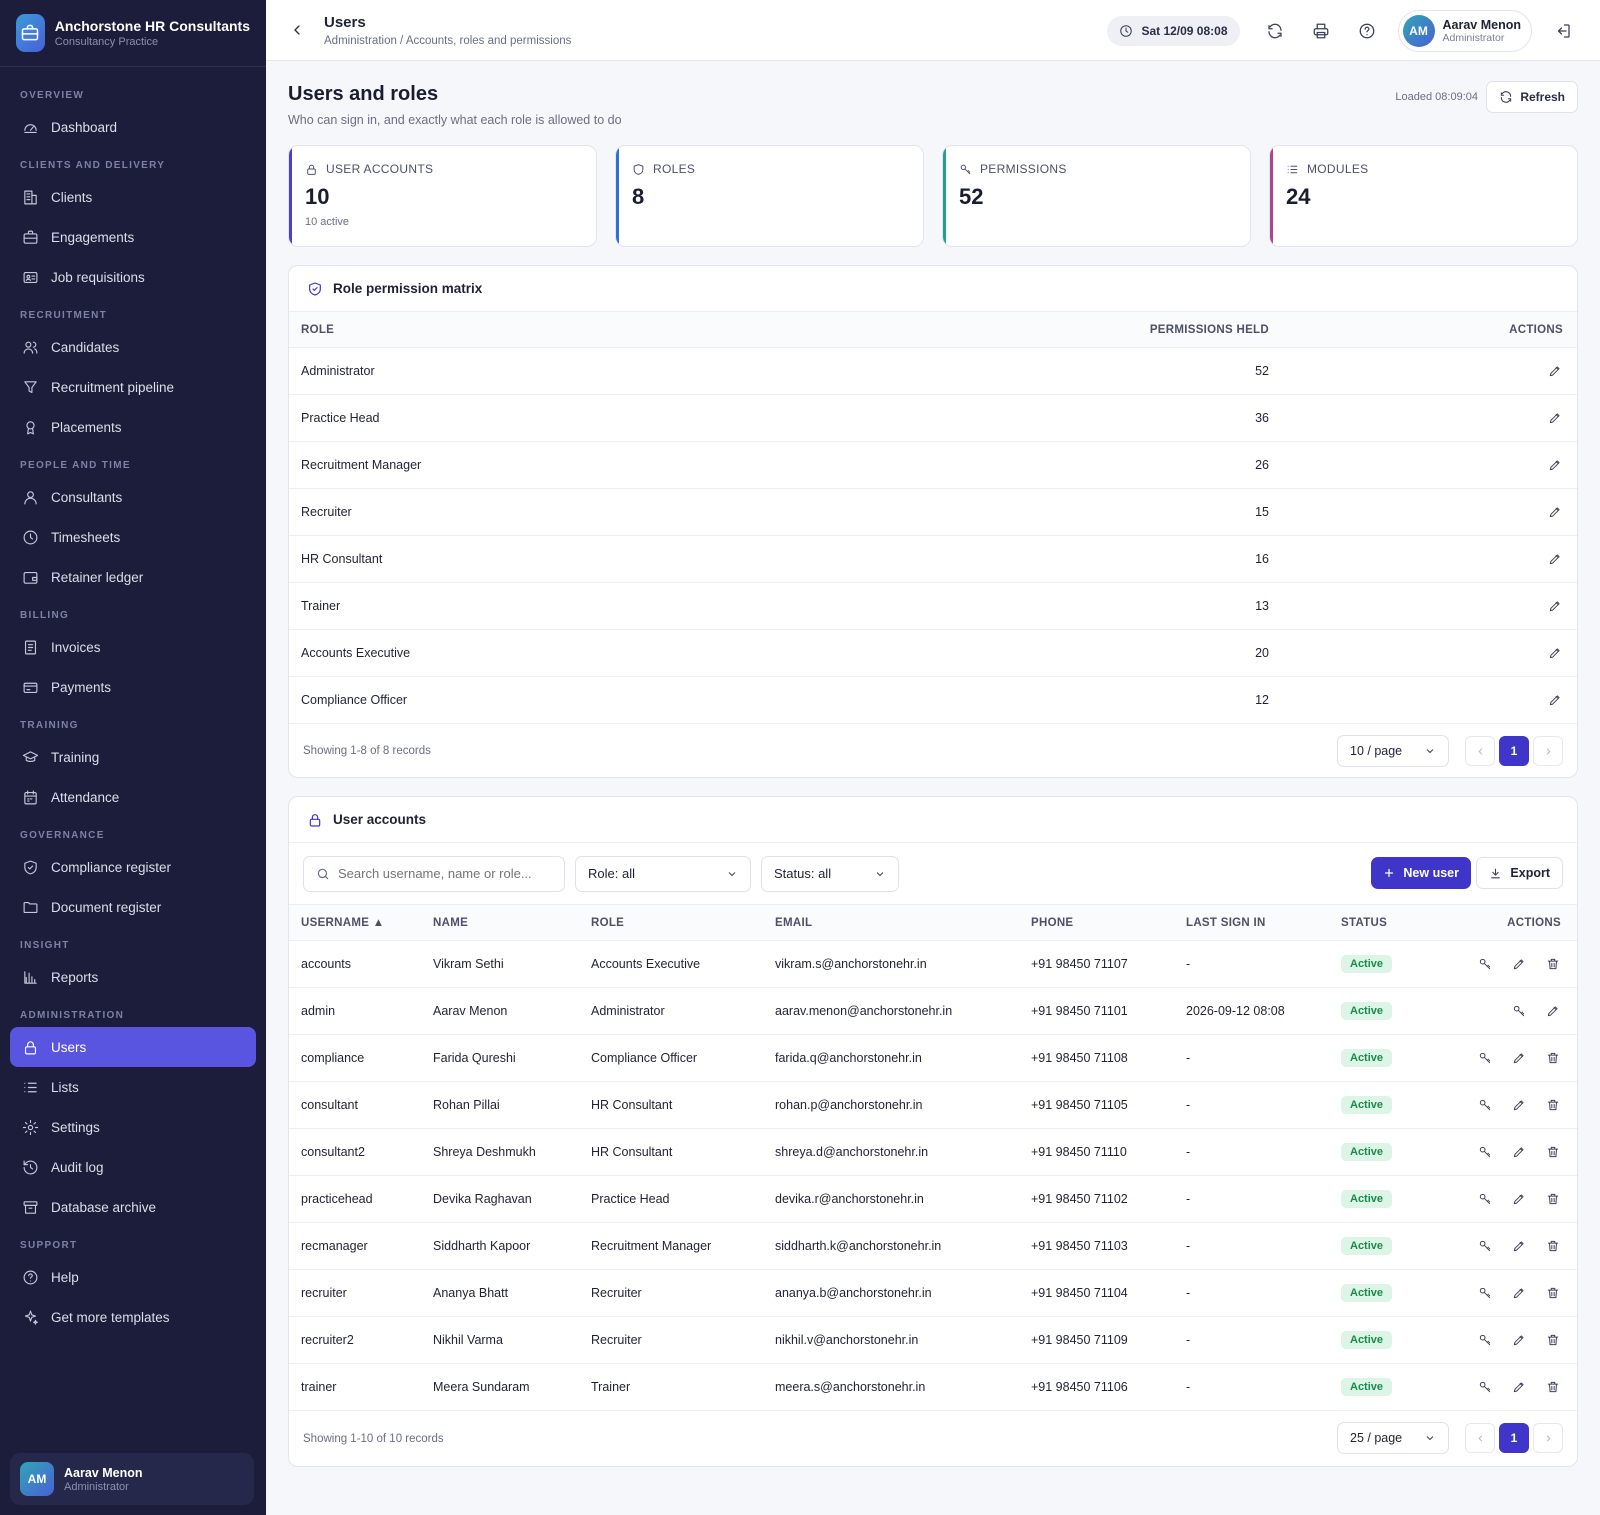  I want to click on logout-button, so click(1563, 31).